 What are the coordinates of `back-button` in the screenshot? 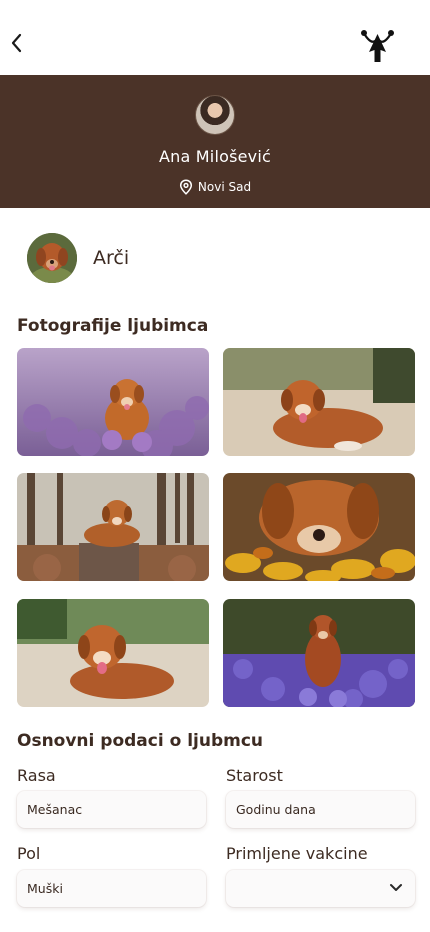 It's located at (17, 43).